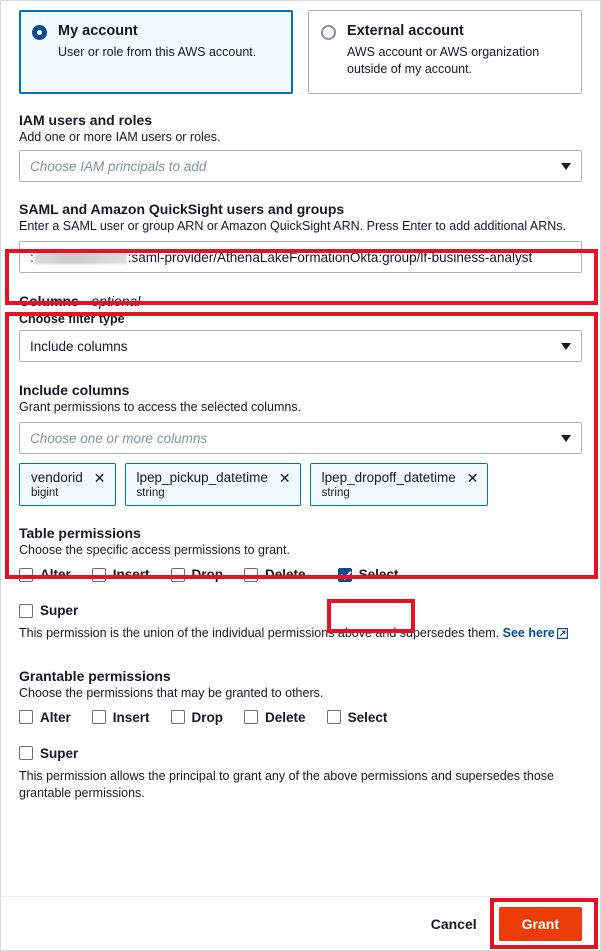 The height and width of the screenshot is (951, 601). Describe the element at coordinates (328, 32) in the screenshot. I see `radio-external-account` at that location.